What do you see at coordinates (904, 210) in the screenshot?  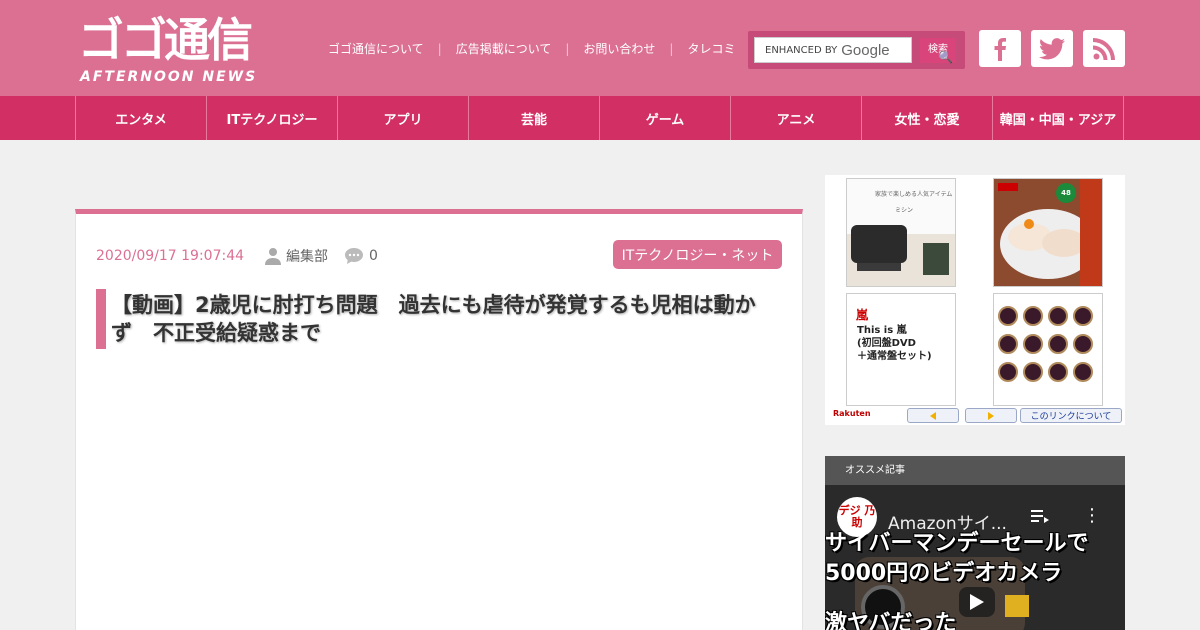 I see `ad-tile-product: ミシン` at bounding box center [904, 210].